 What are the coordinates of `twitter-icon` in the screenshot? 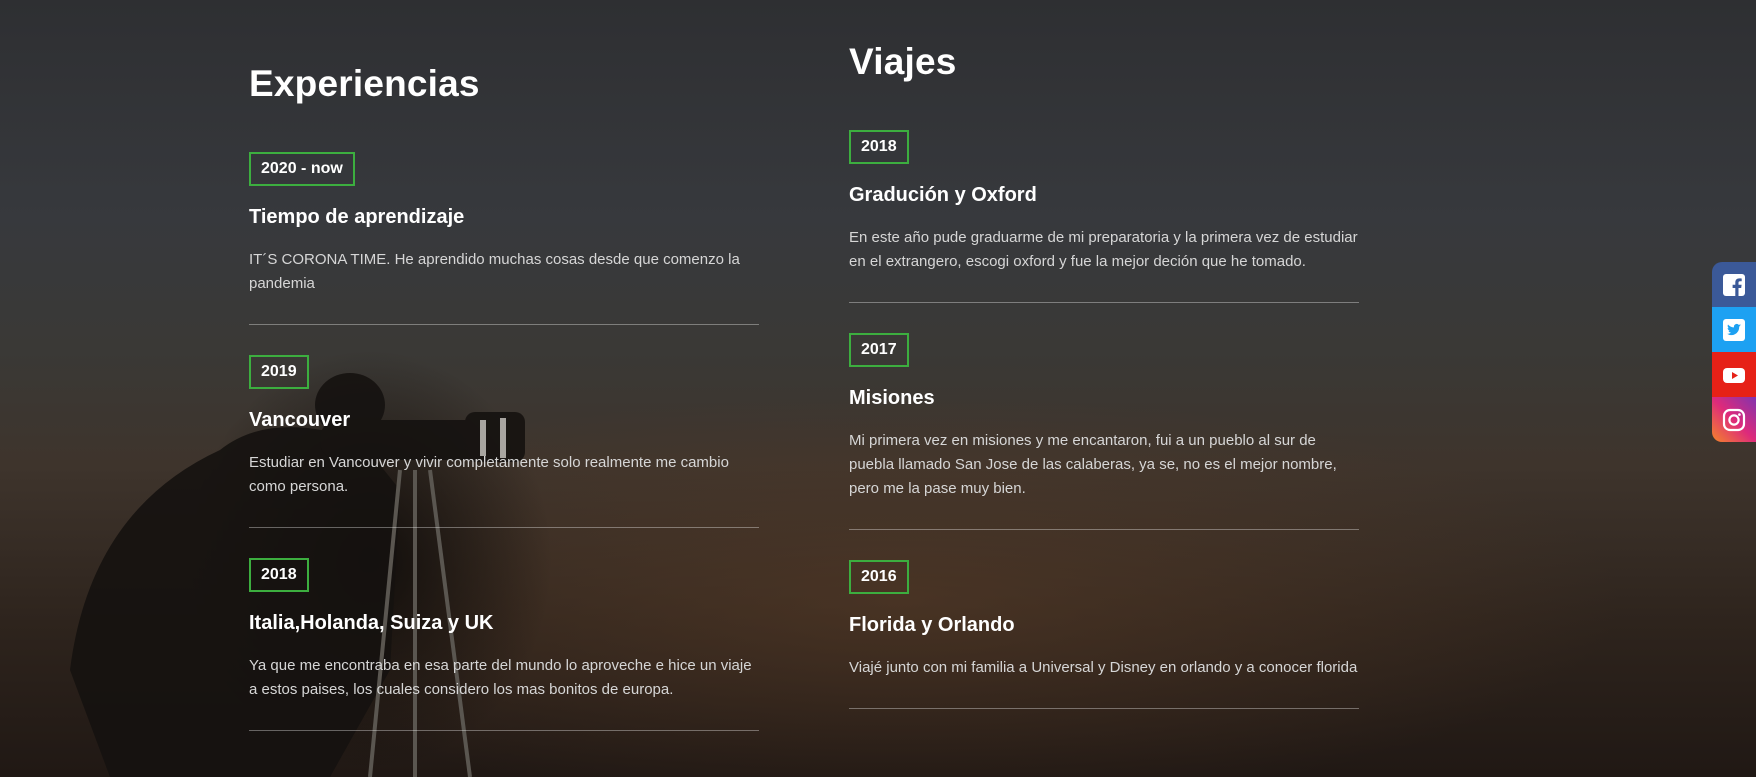 It's located at (1734, 329).